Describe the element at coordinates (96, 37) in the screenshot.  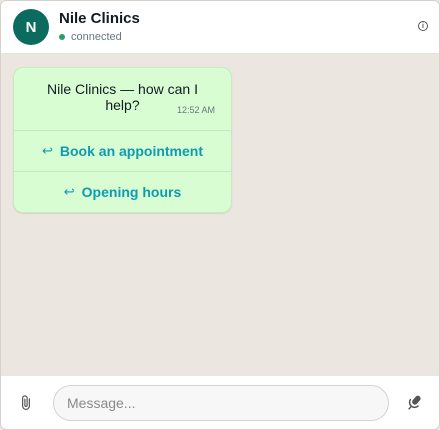
I see `status-text: connected` at that location.